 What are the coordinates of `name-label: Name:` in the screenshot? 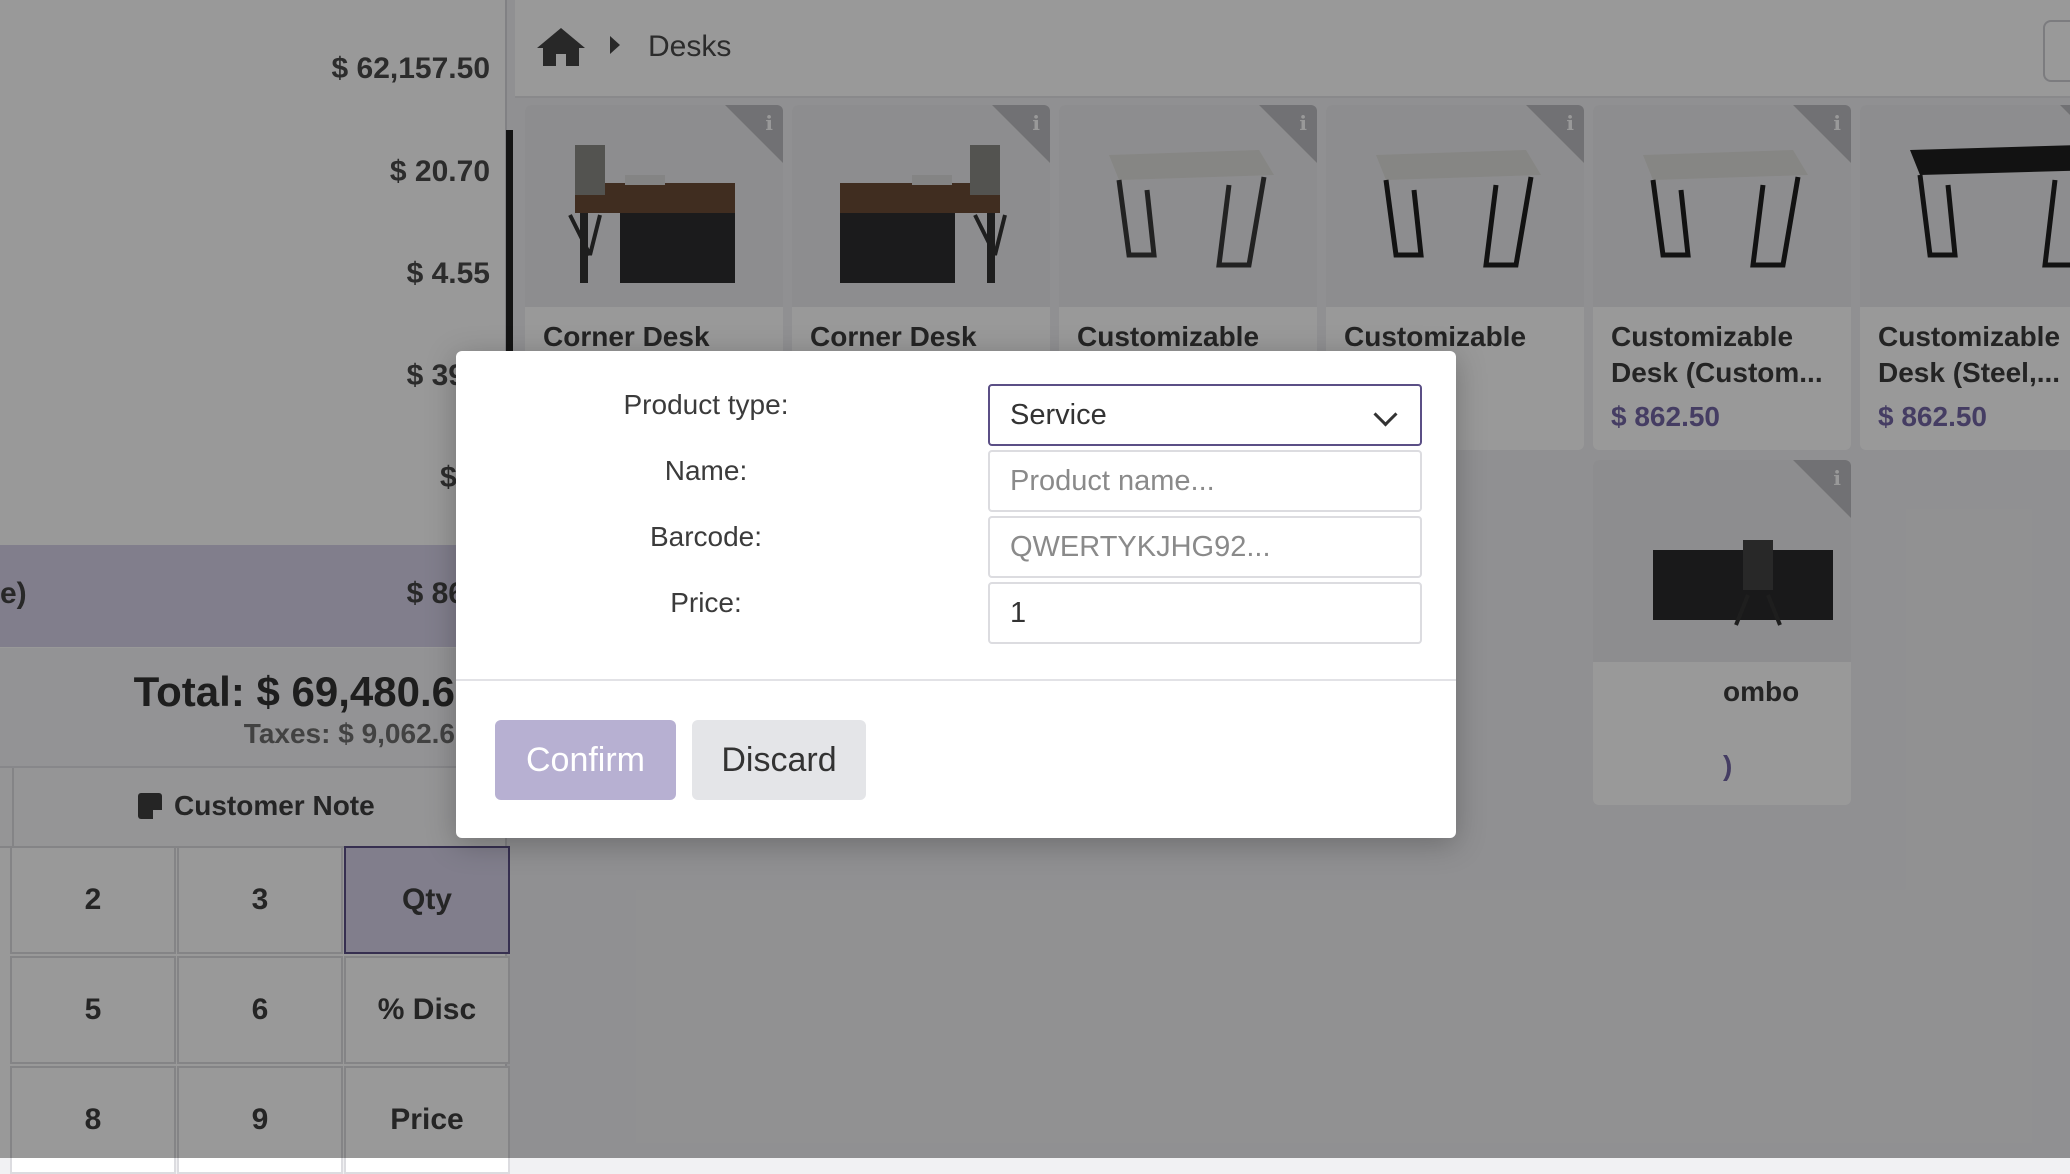 It's located at (706, 470).